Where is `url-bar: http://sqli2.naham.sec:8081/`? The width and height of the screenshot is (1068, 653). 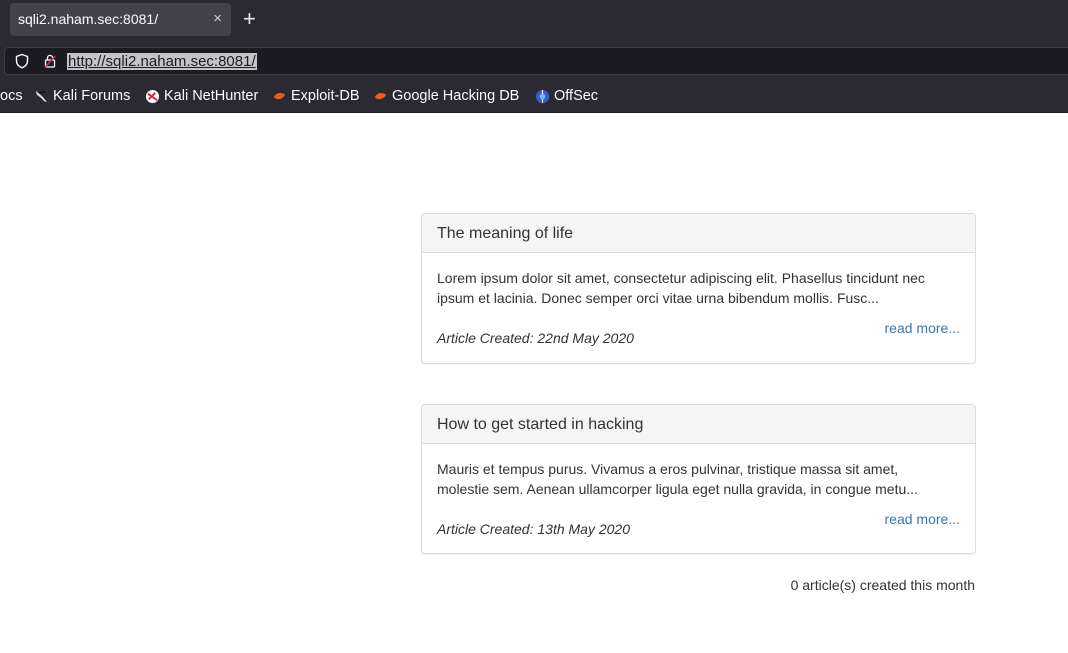 url-bar: http://sqli2.naham.sec:8081/ is located at coordinates (536, 61).